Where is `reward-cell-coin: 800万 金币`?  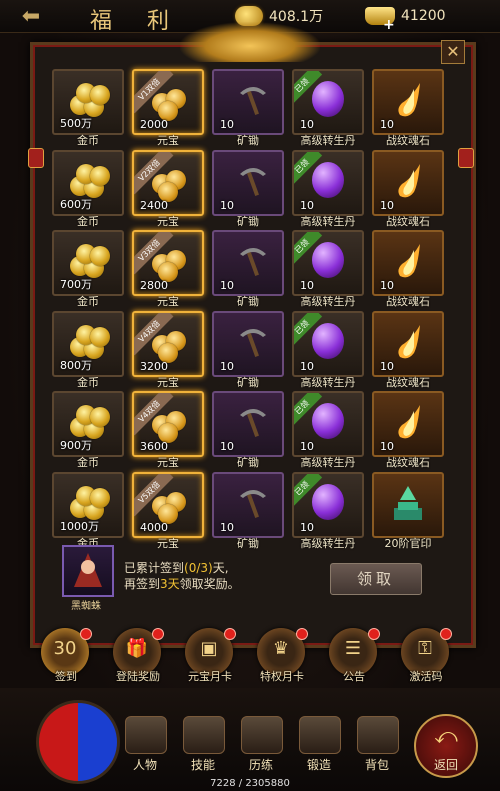 reward-cell-coin: 800万 金币 is located at coordinates (88, 348).